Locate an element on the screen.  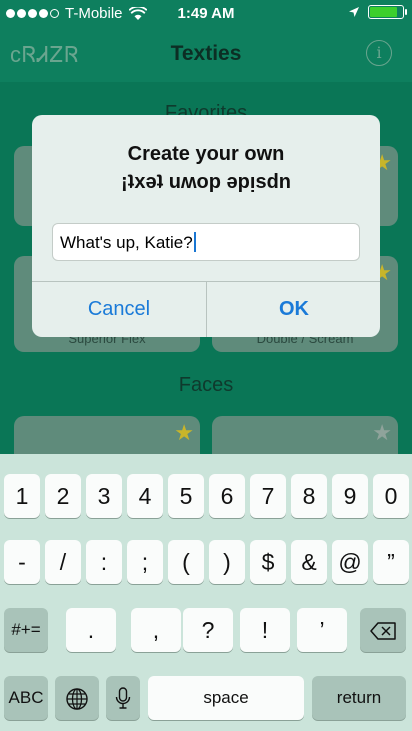
key-slash: / is located at coordinates (63, 562).